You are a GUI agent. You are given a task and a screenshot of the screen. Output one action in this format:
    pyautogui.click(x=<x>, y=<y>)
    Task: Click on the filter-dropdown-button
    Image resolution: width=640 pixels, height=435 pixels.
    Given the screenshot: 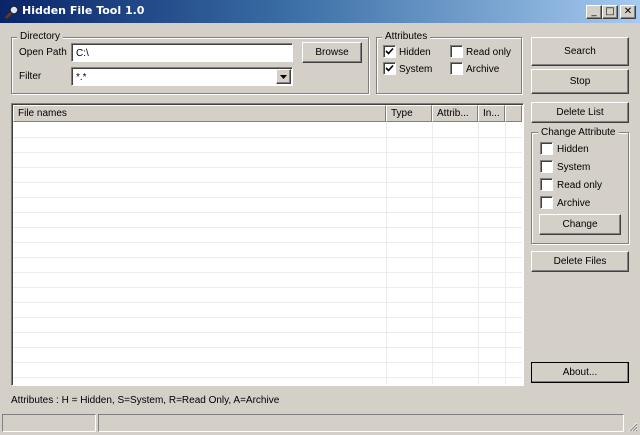 What is the action you would take?
    pyautogui.click(x=283, y=76)
    